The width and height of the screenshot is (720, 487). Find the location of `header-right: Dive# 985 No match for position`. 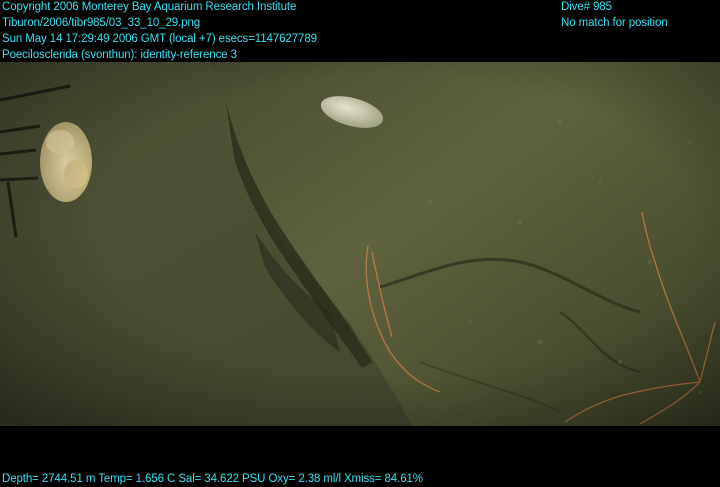

header-right: Dive# 985 No match for position is located at coordinates (614, 15).